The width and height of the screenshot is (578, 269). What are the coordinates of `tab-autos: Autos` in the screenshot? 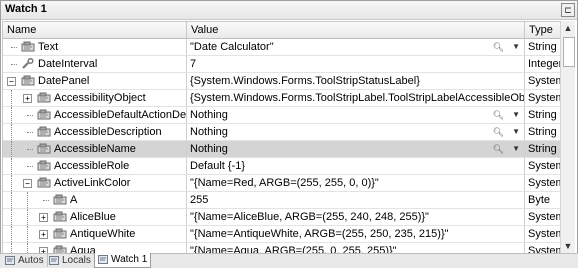 It's located at (25, 260).